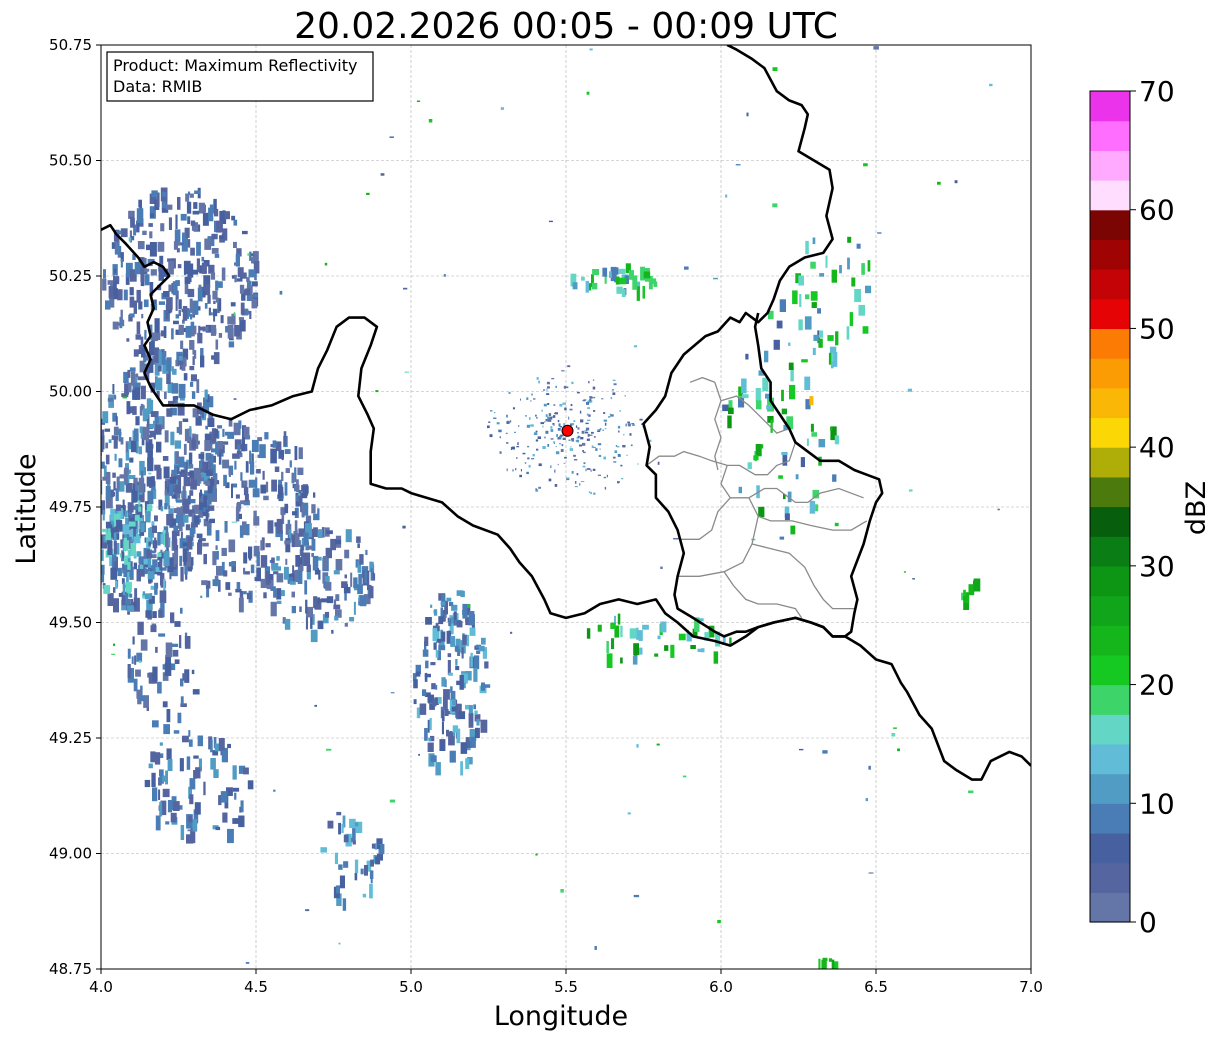  Describe the element at coordinates (1157, 803) in the screenshot. I see `colorbar-tick-label: 10` at that location.